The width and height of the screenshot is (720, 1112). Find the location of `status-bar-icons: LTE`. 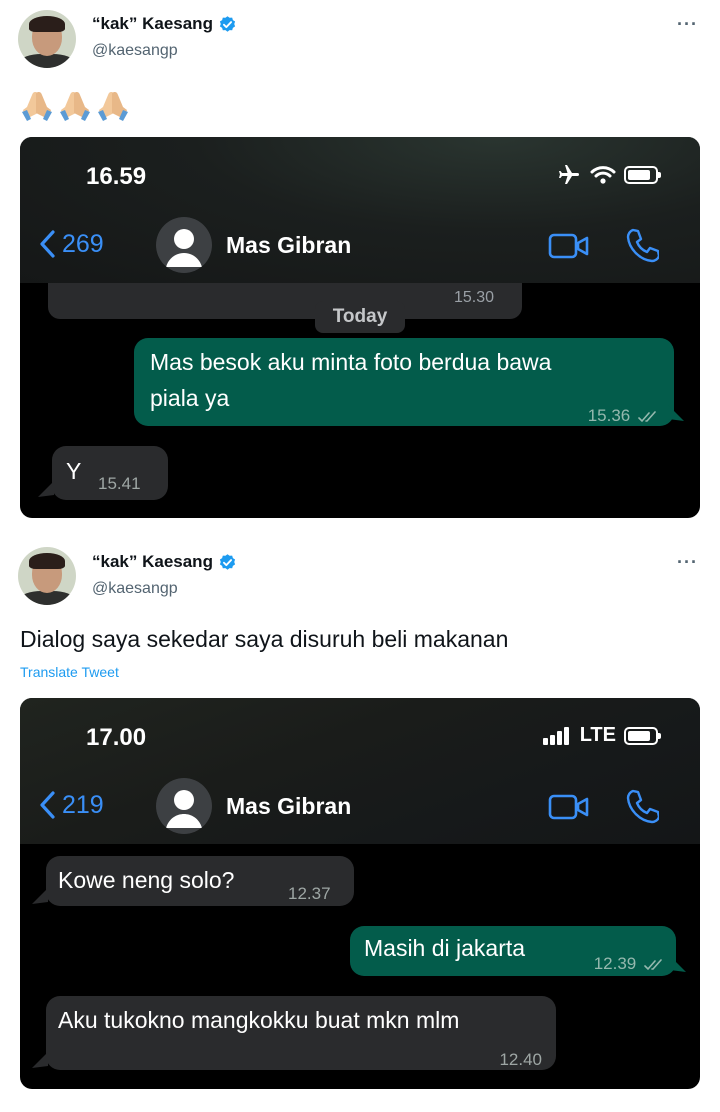

status-bar-icons: LTE is located at coordinates (601, 735).